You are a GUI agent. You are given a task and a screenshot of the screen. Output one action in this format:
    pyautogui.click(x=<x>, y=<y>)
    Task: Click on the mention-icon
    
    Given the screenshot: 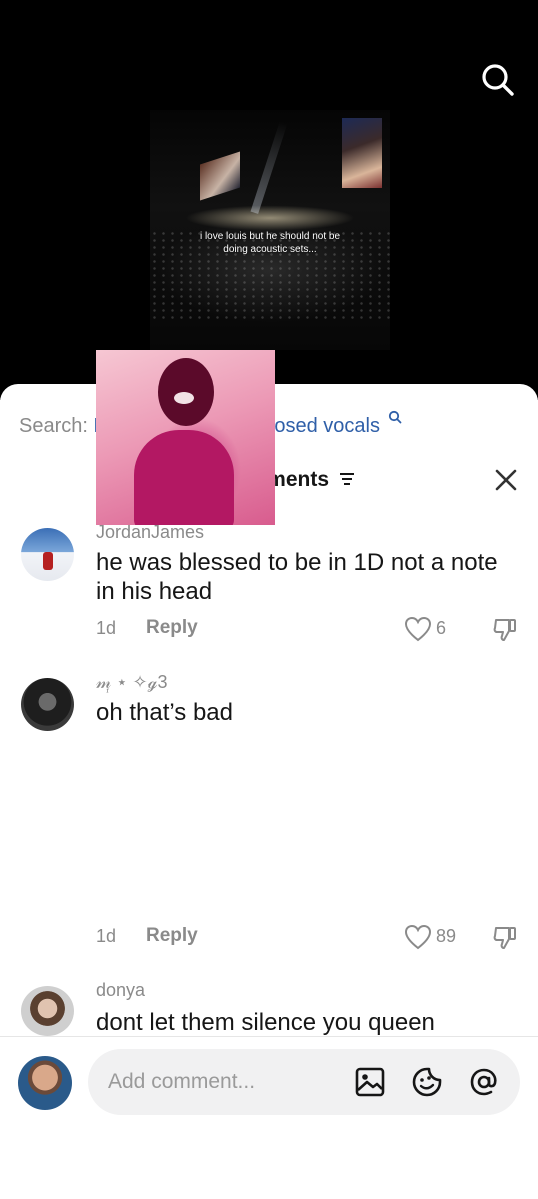 What is the action you would take?
    pyautogui.click(x=484, y=1082)
    